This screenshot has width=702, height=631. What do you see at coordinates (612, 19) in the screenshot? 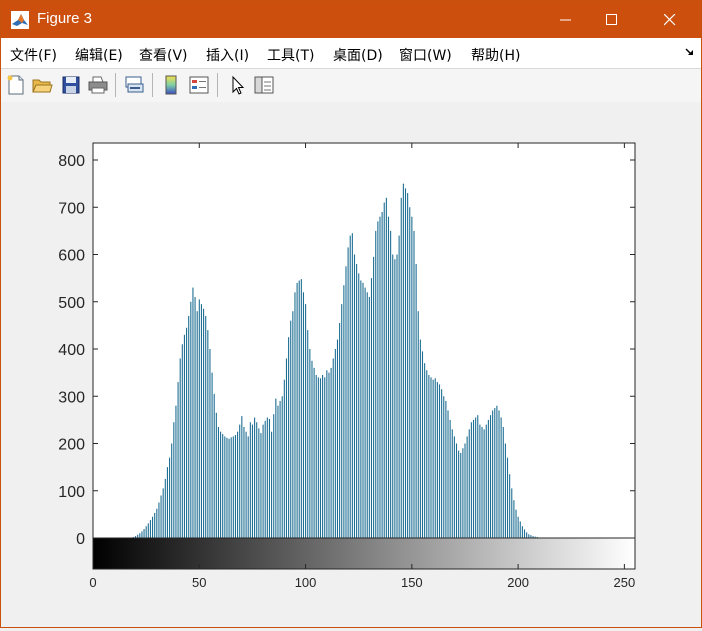
I see `maximize-button` at bounding box center [612, 19].